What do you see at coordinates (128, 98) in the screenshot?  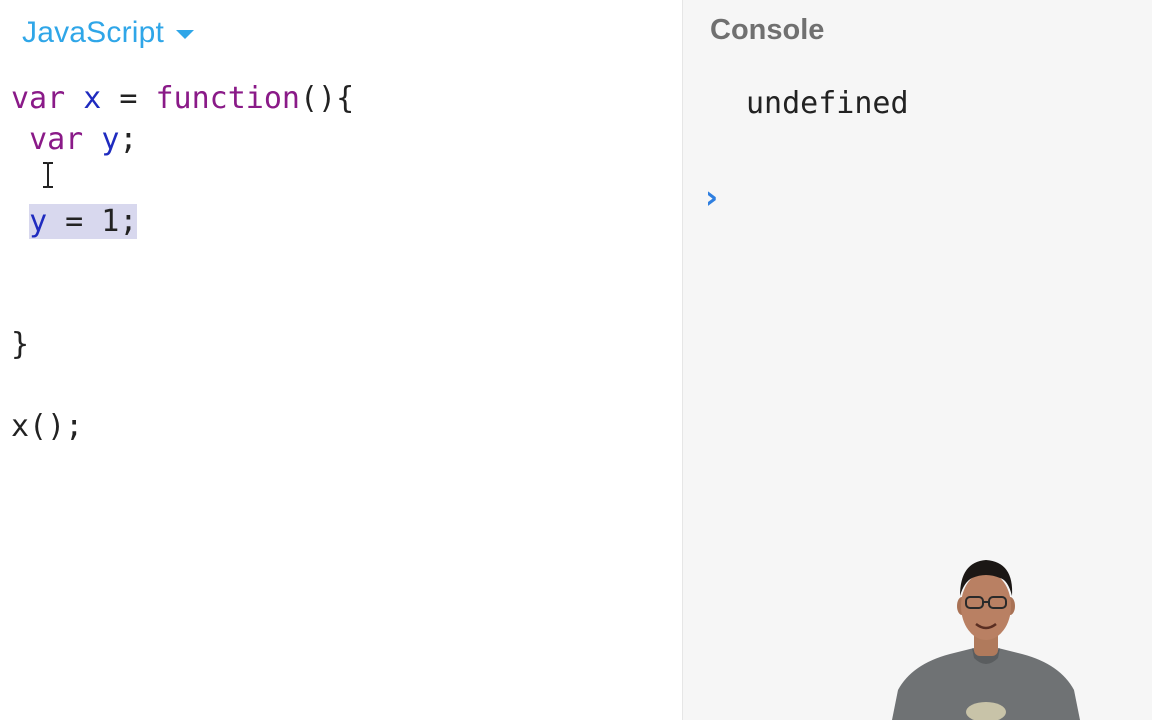 I see `code-operator: =` at bounding box center [128, 98].